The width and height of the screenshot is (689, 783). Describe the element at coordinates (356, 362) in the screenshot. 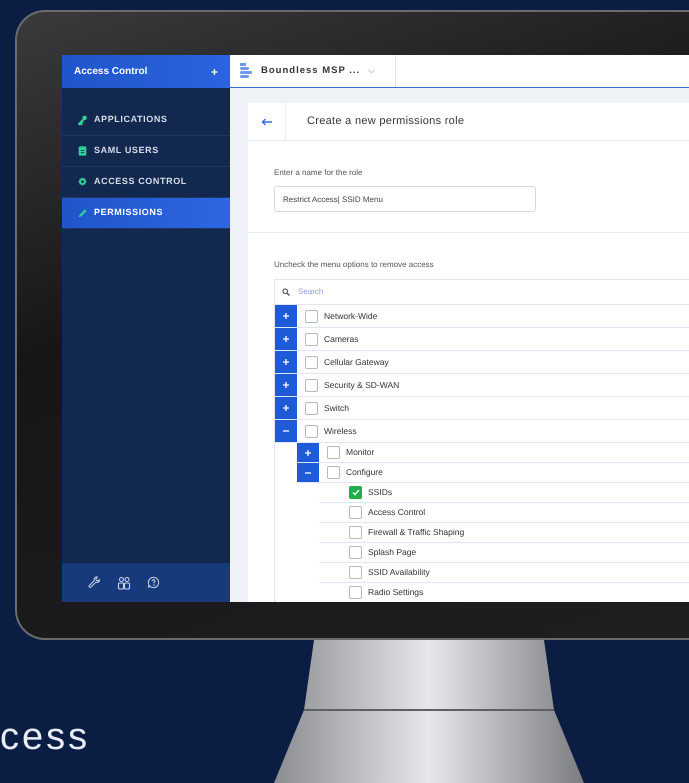

I see `tree-item-label: Cellular Gateway` at that location.